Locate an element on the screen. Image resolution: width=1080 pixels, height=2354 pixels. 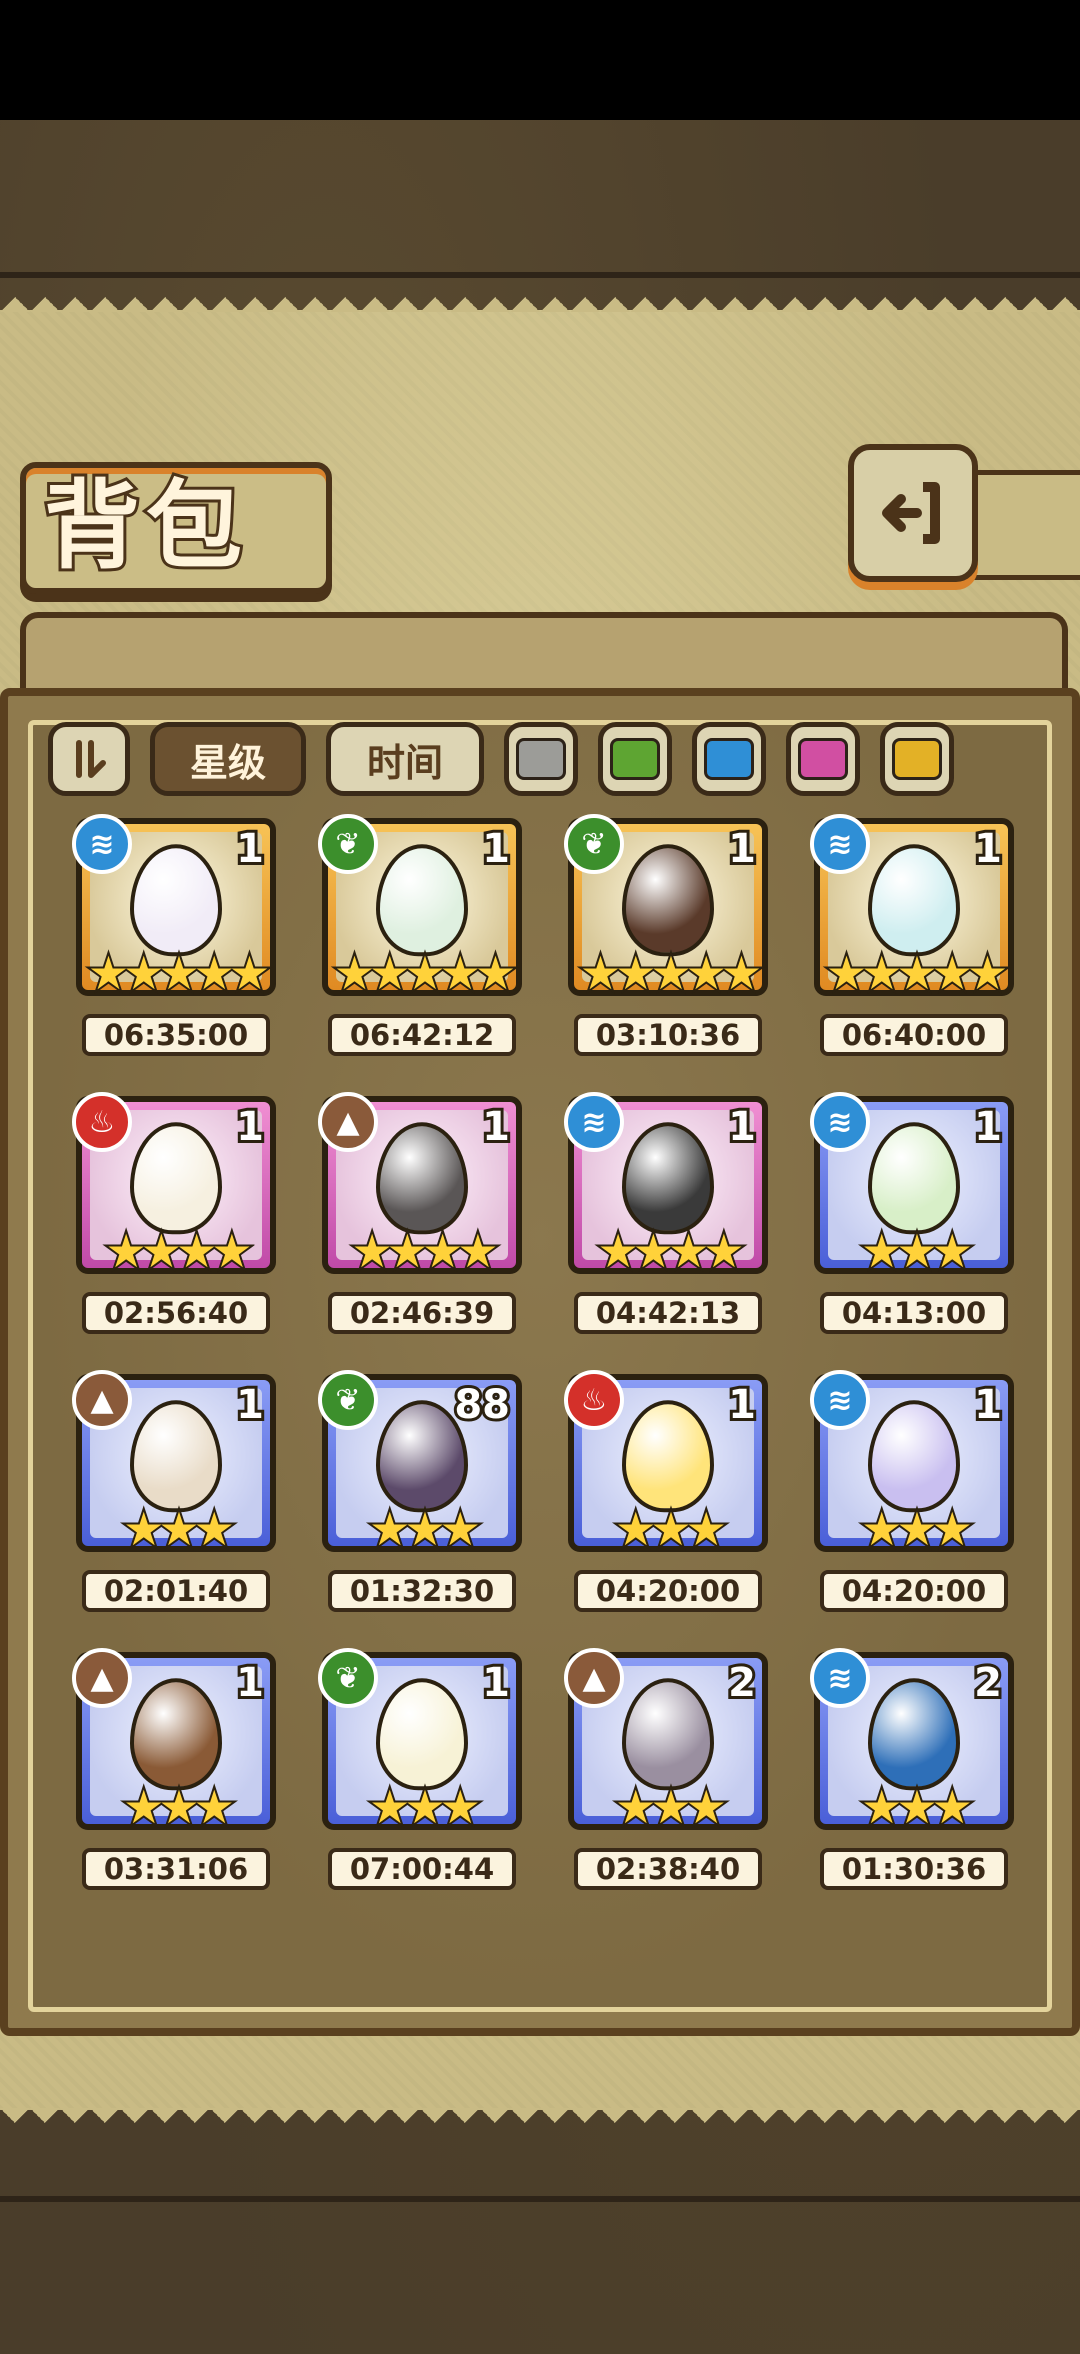
sort-star-button: 星级 is located at coordinates (228, 759).